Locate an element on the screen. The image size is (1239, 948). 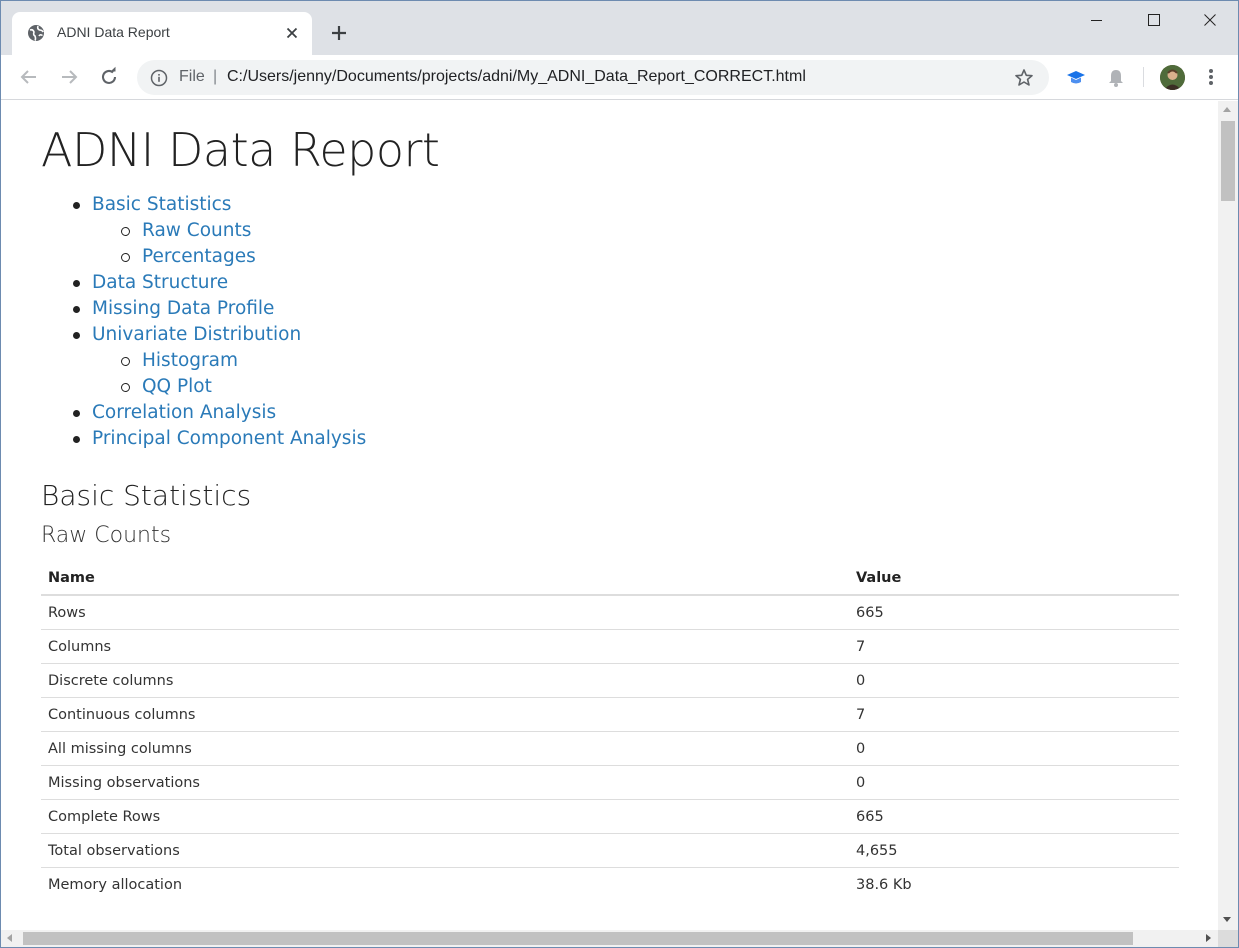
maximize-button is located at coordinates (1154, 21).